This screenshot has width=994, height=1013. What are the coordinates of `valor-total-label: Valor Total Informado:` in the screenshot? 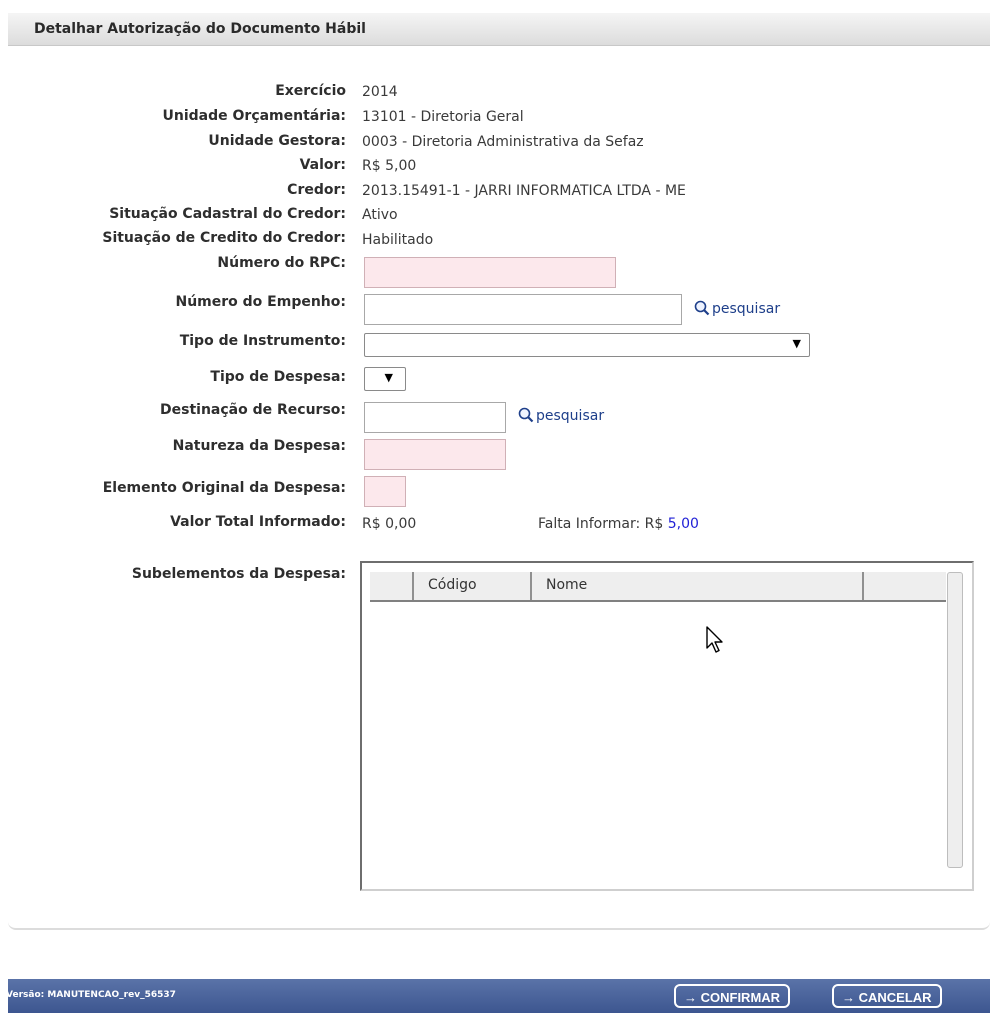 It's located at (258, 522).